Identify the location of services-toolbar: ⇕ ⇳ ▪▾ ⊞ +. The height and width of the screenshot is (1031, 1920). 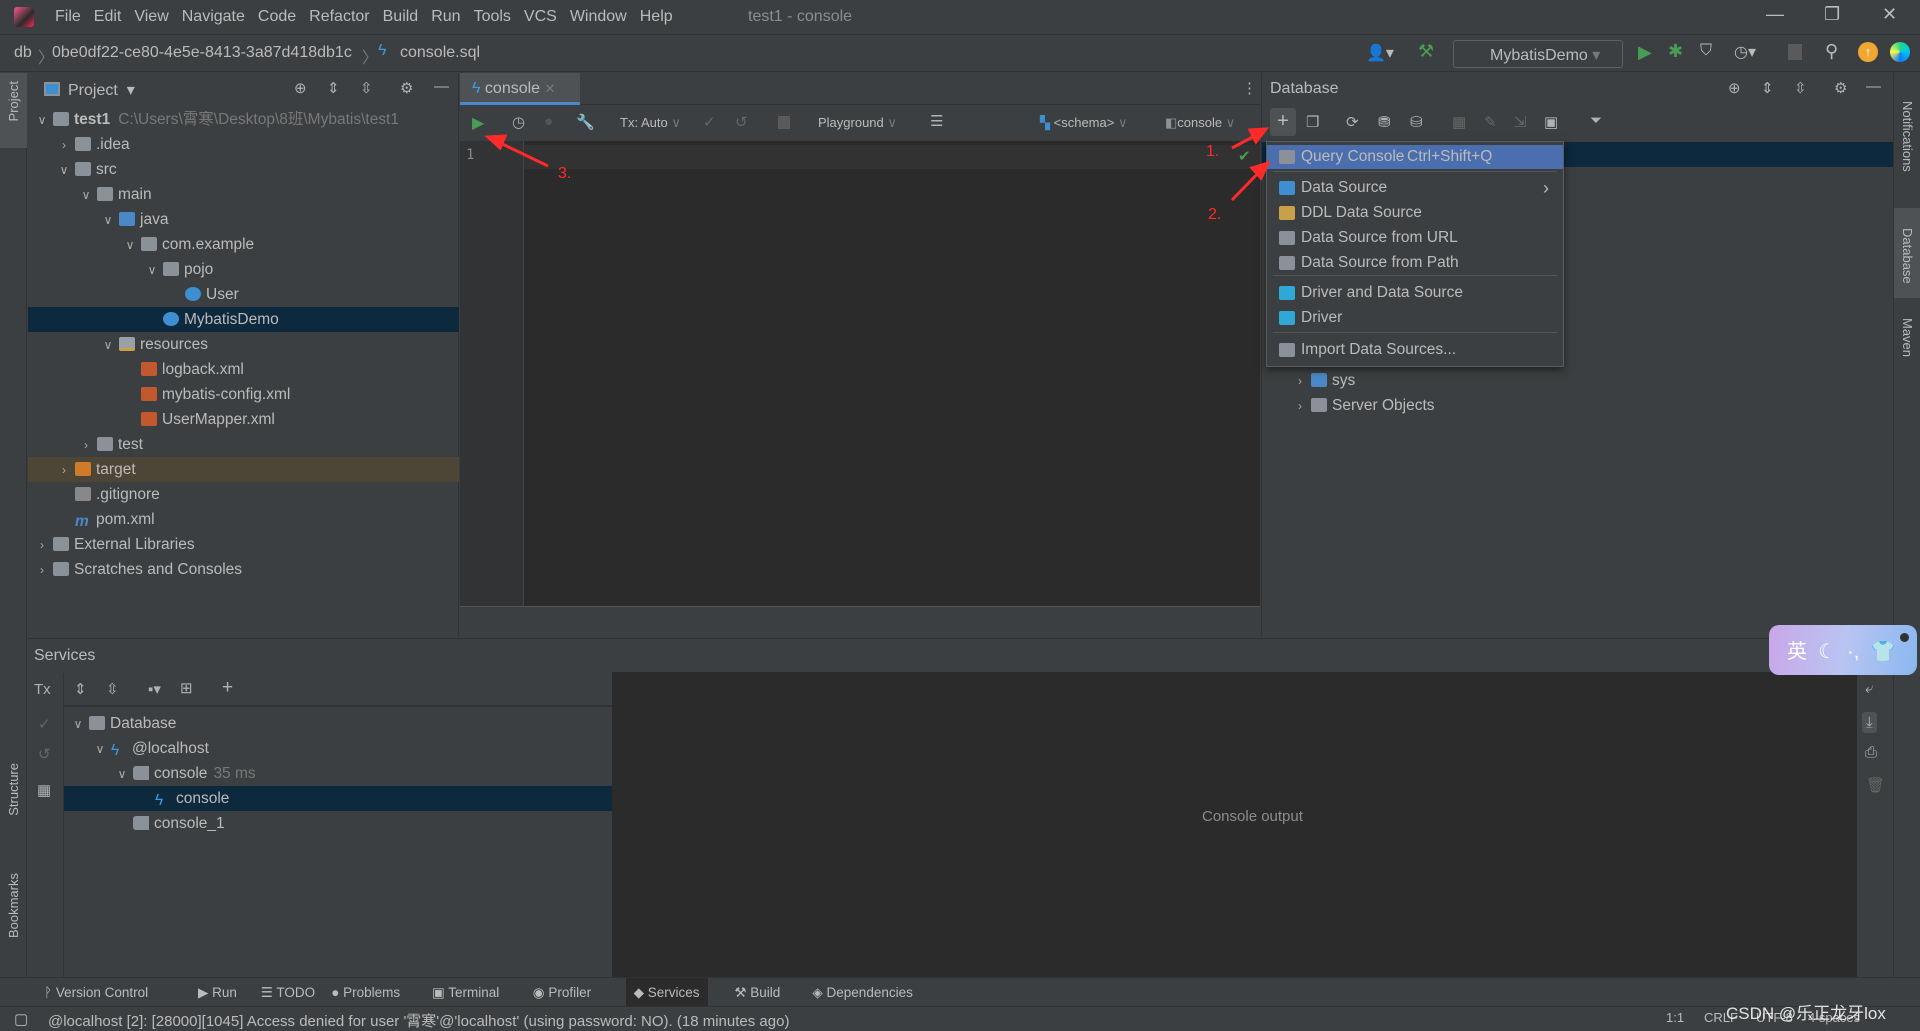
(338, 690).